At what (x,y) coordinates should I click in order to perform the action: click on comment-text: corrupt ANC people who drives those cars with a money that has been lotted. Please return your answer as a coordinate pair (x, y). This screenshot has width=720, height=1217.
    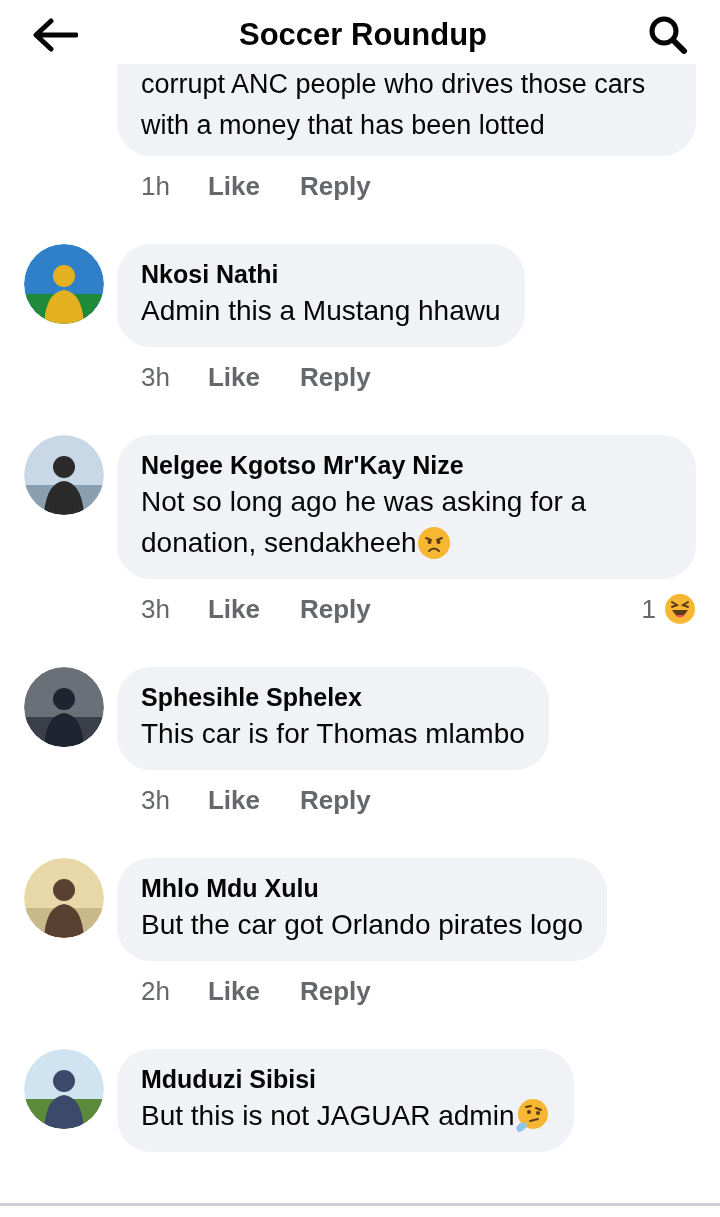
    Looking at the image, I should click on (394, 105).